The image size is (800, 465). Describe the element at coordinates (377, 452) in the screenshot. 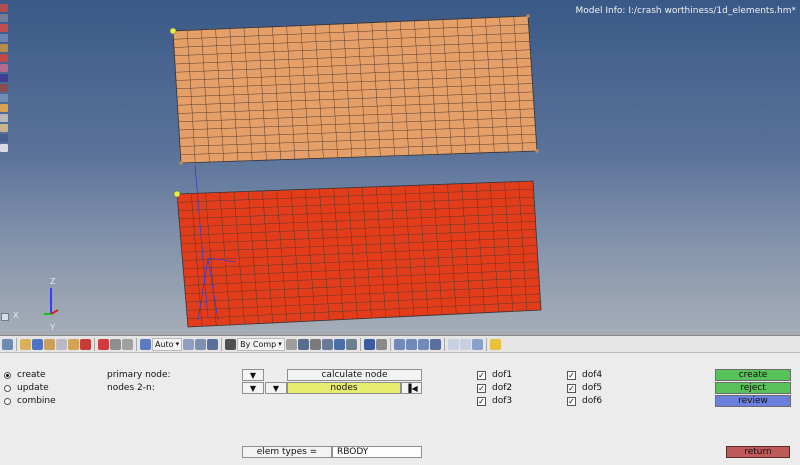

I see `elem-types-field: RBODY` at that location.